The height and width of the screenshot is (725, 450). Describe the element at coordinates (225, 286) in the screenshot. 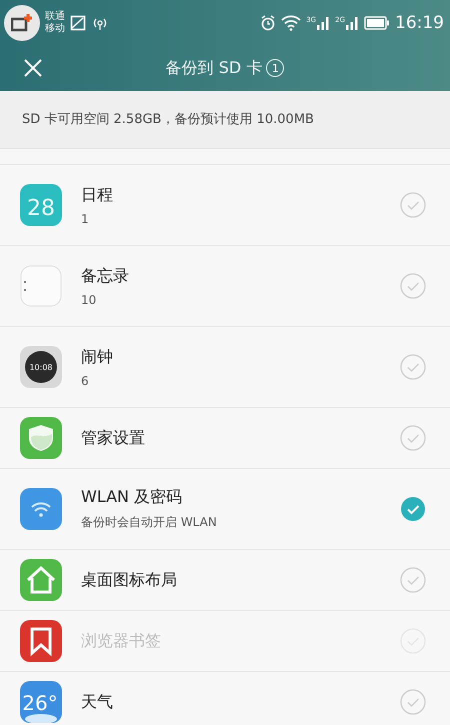

I see `backup-item: 备忘录 10` at that location.